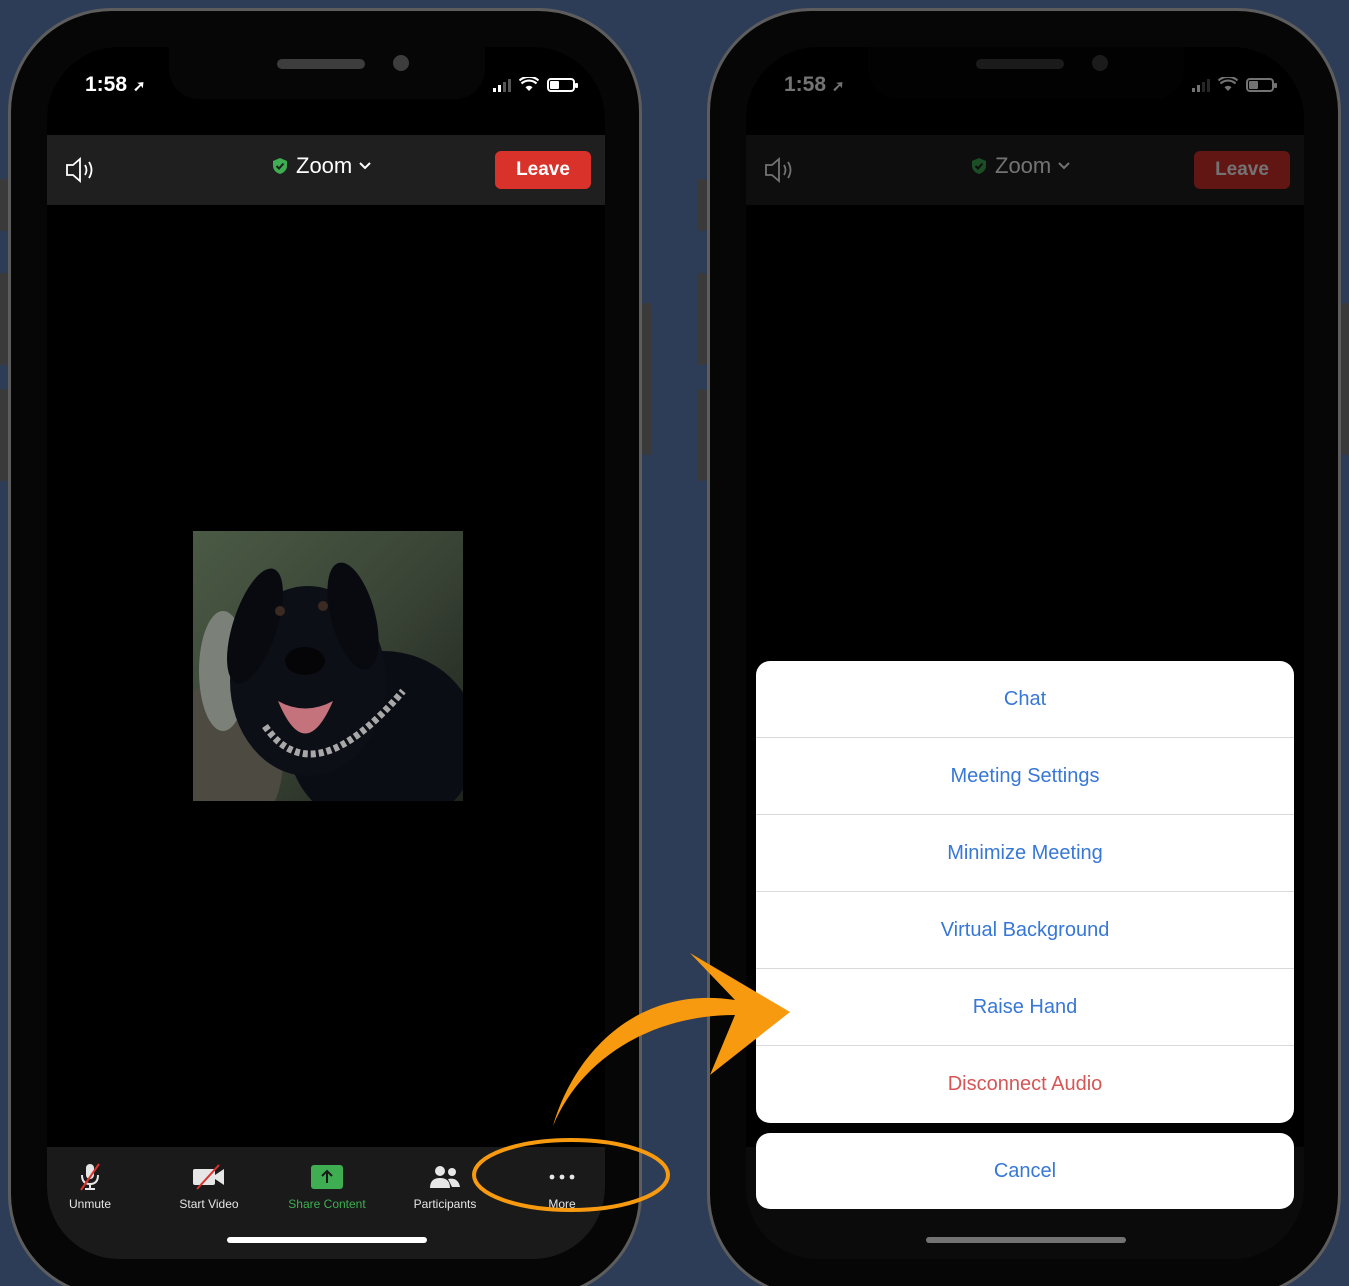 This screenshot has height=1286, width=1349. I want to click on participant-photo, so click(328, 666).